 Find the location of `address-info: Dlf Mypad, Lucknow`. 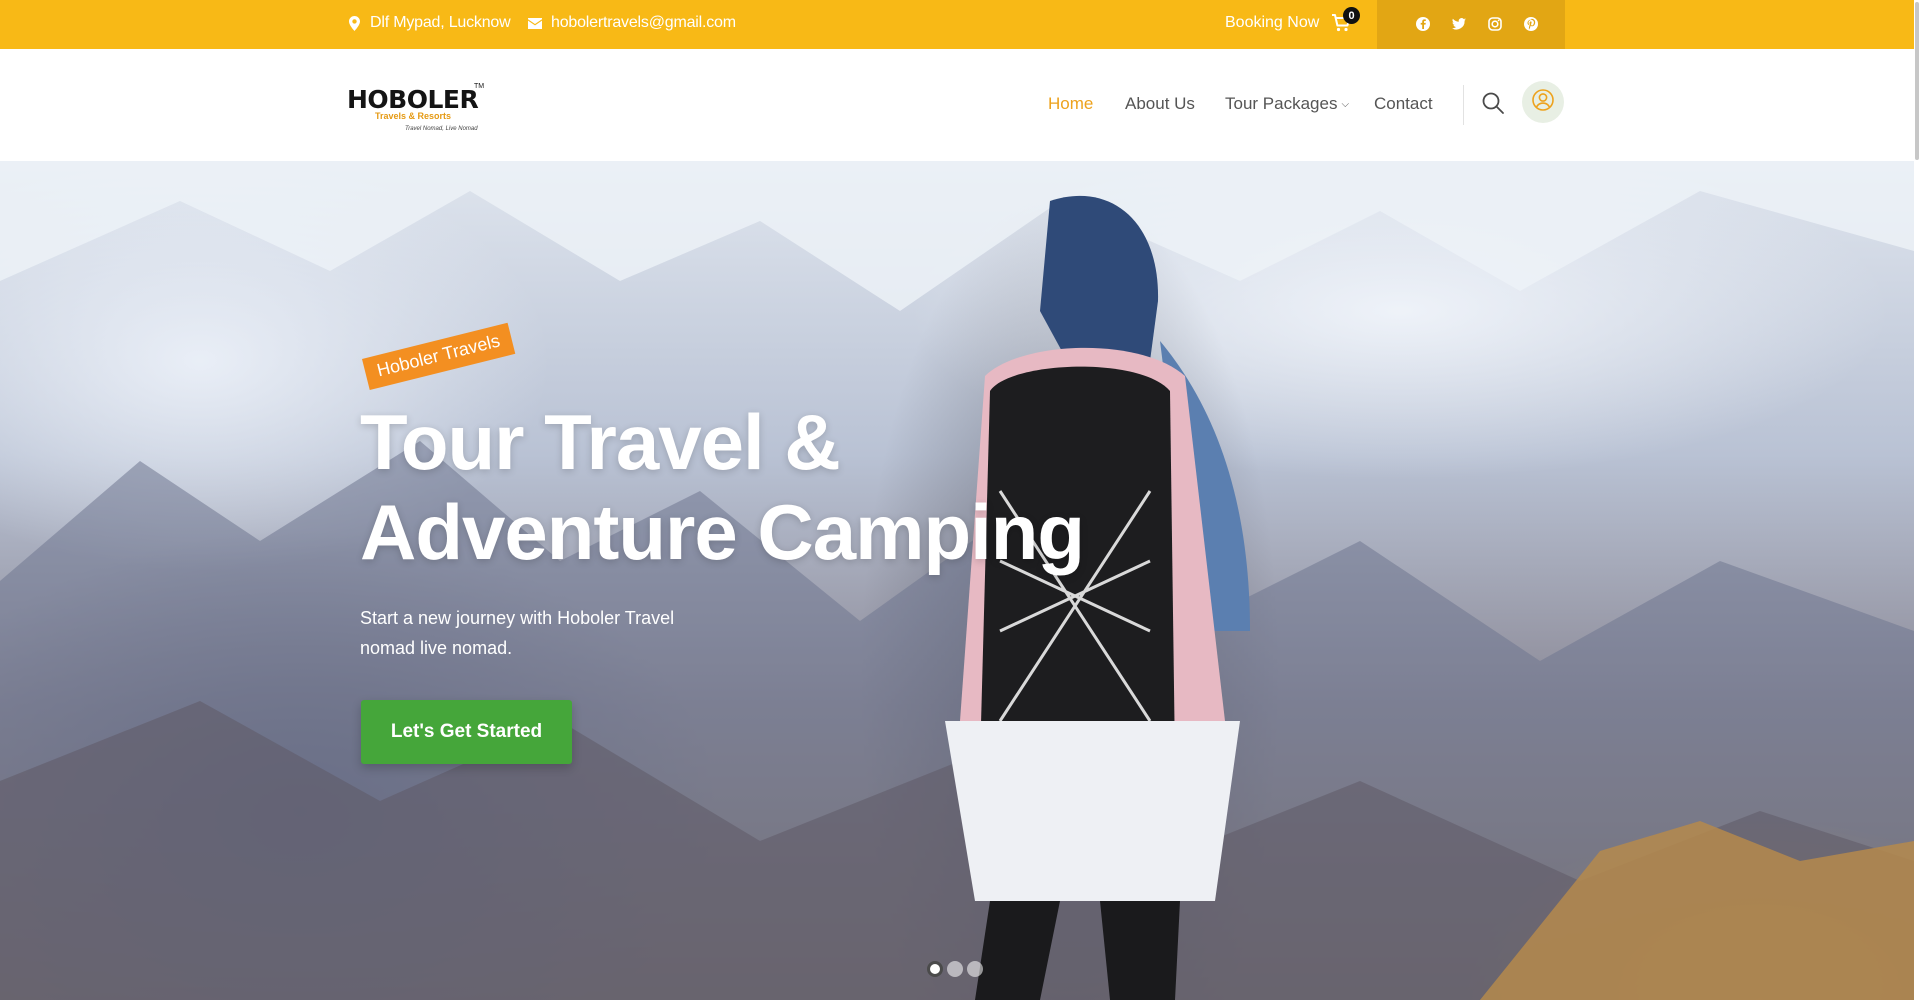

address-info: Dlf Mypad, Lucknow is located at coordinates (429, 23).